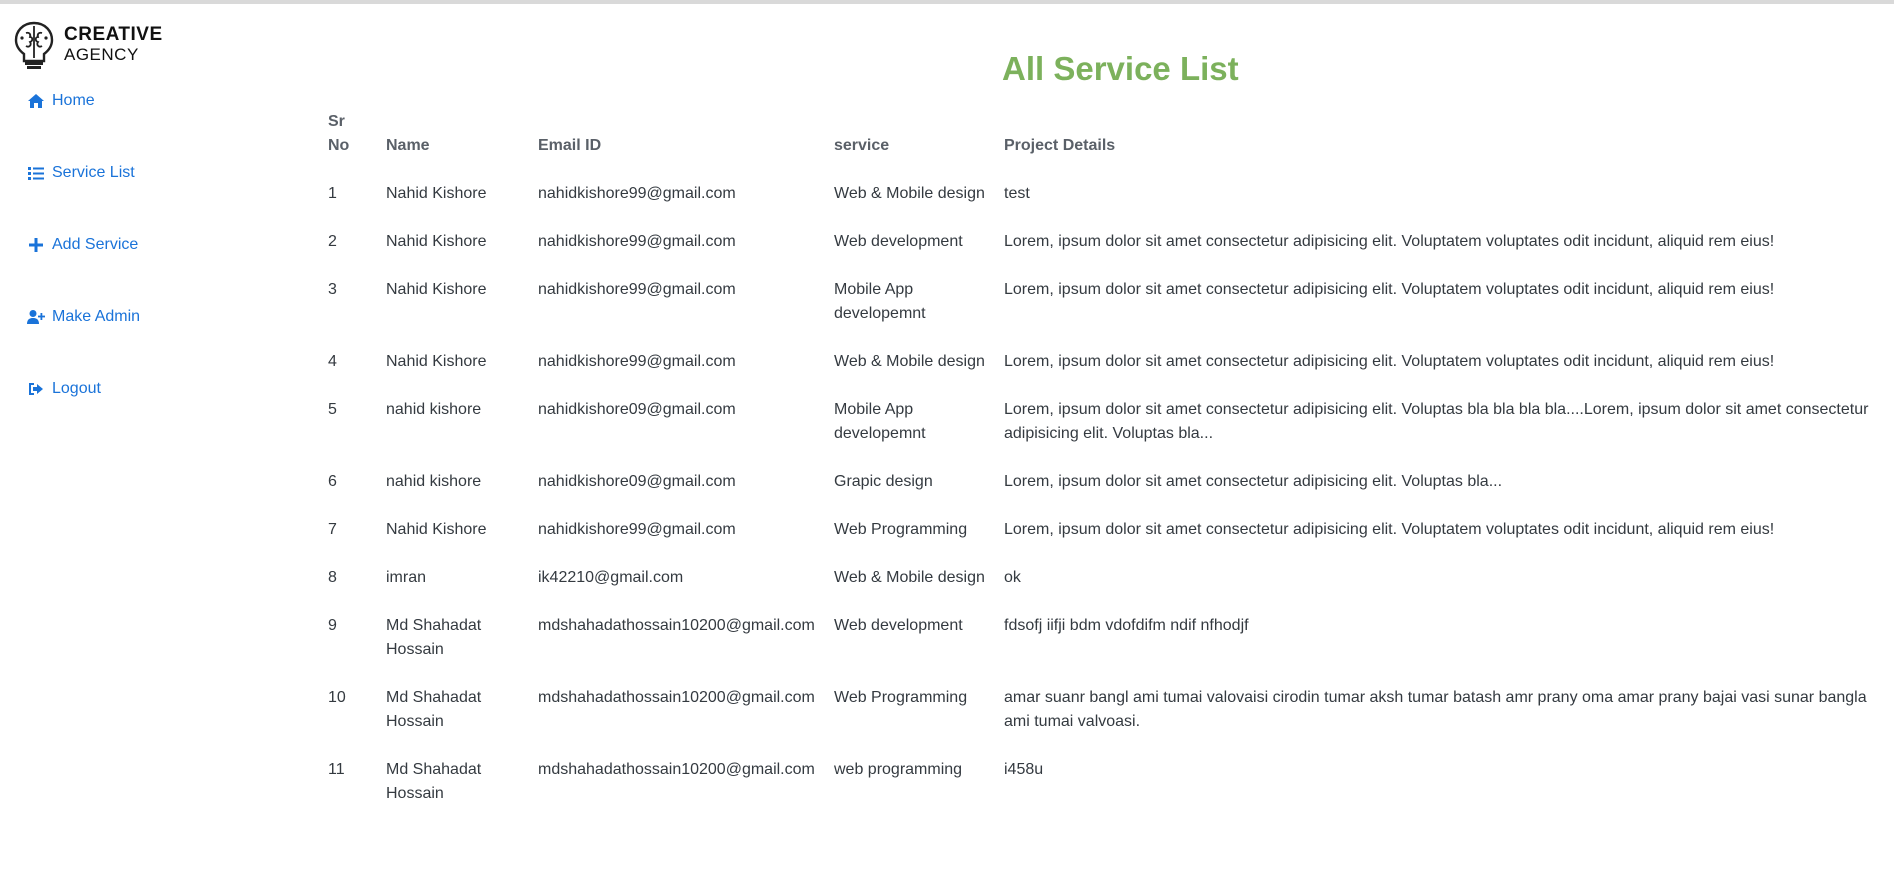  What do you see at coordinates (332, 361) in the screenshot?
I see `cell-sr-no: 4` at bounding box center [332, 361].